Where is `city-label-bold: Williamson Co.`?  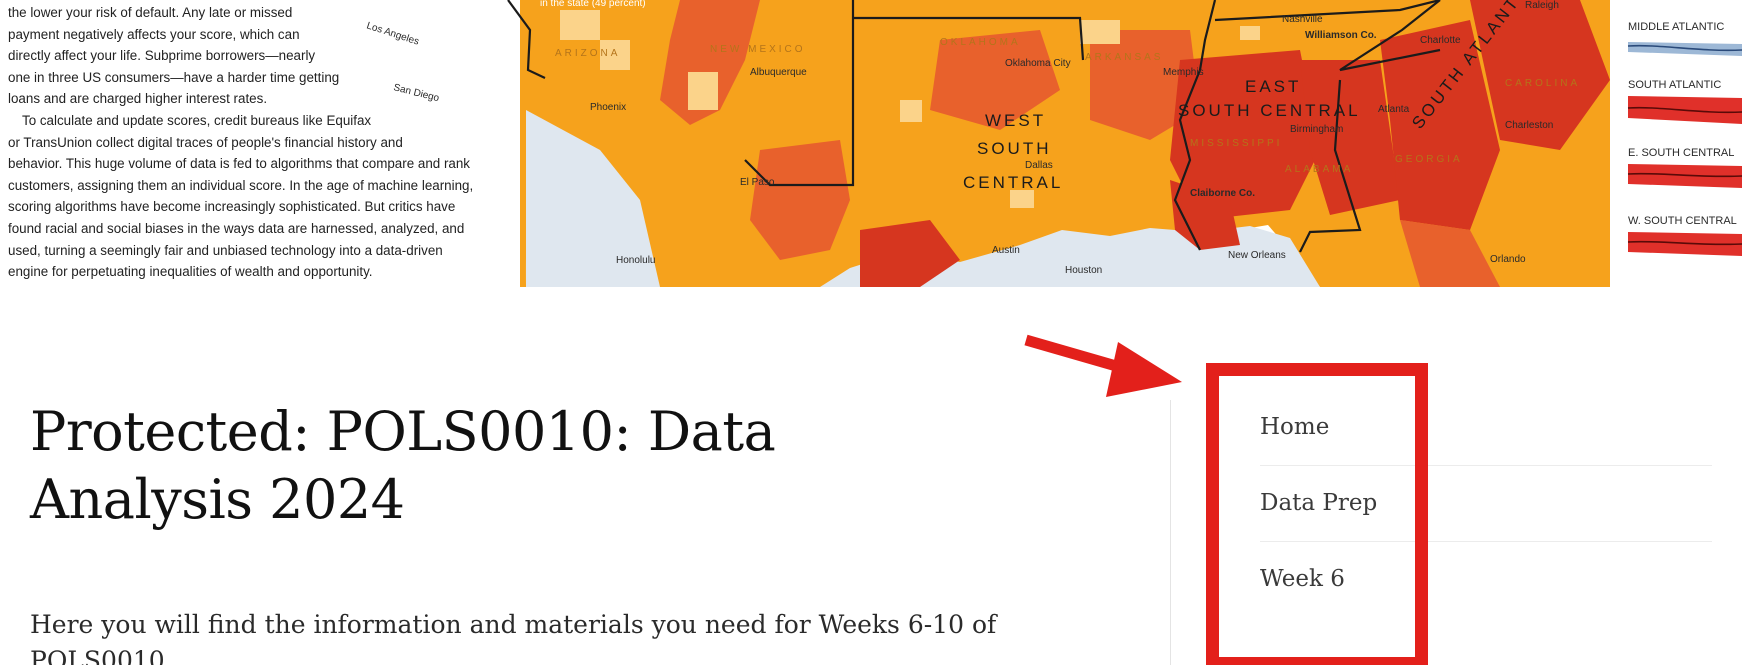
city-label-bold: Williamson Co. is located at coordinates (1341, 35).